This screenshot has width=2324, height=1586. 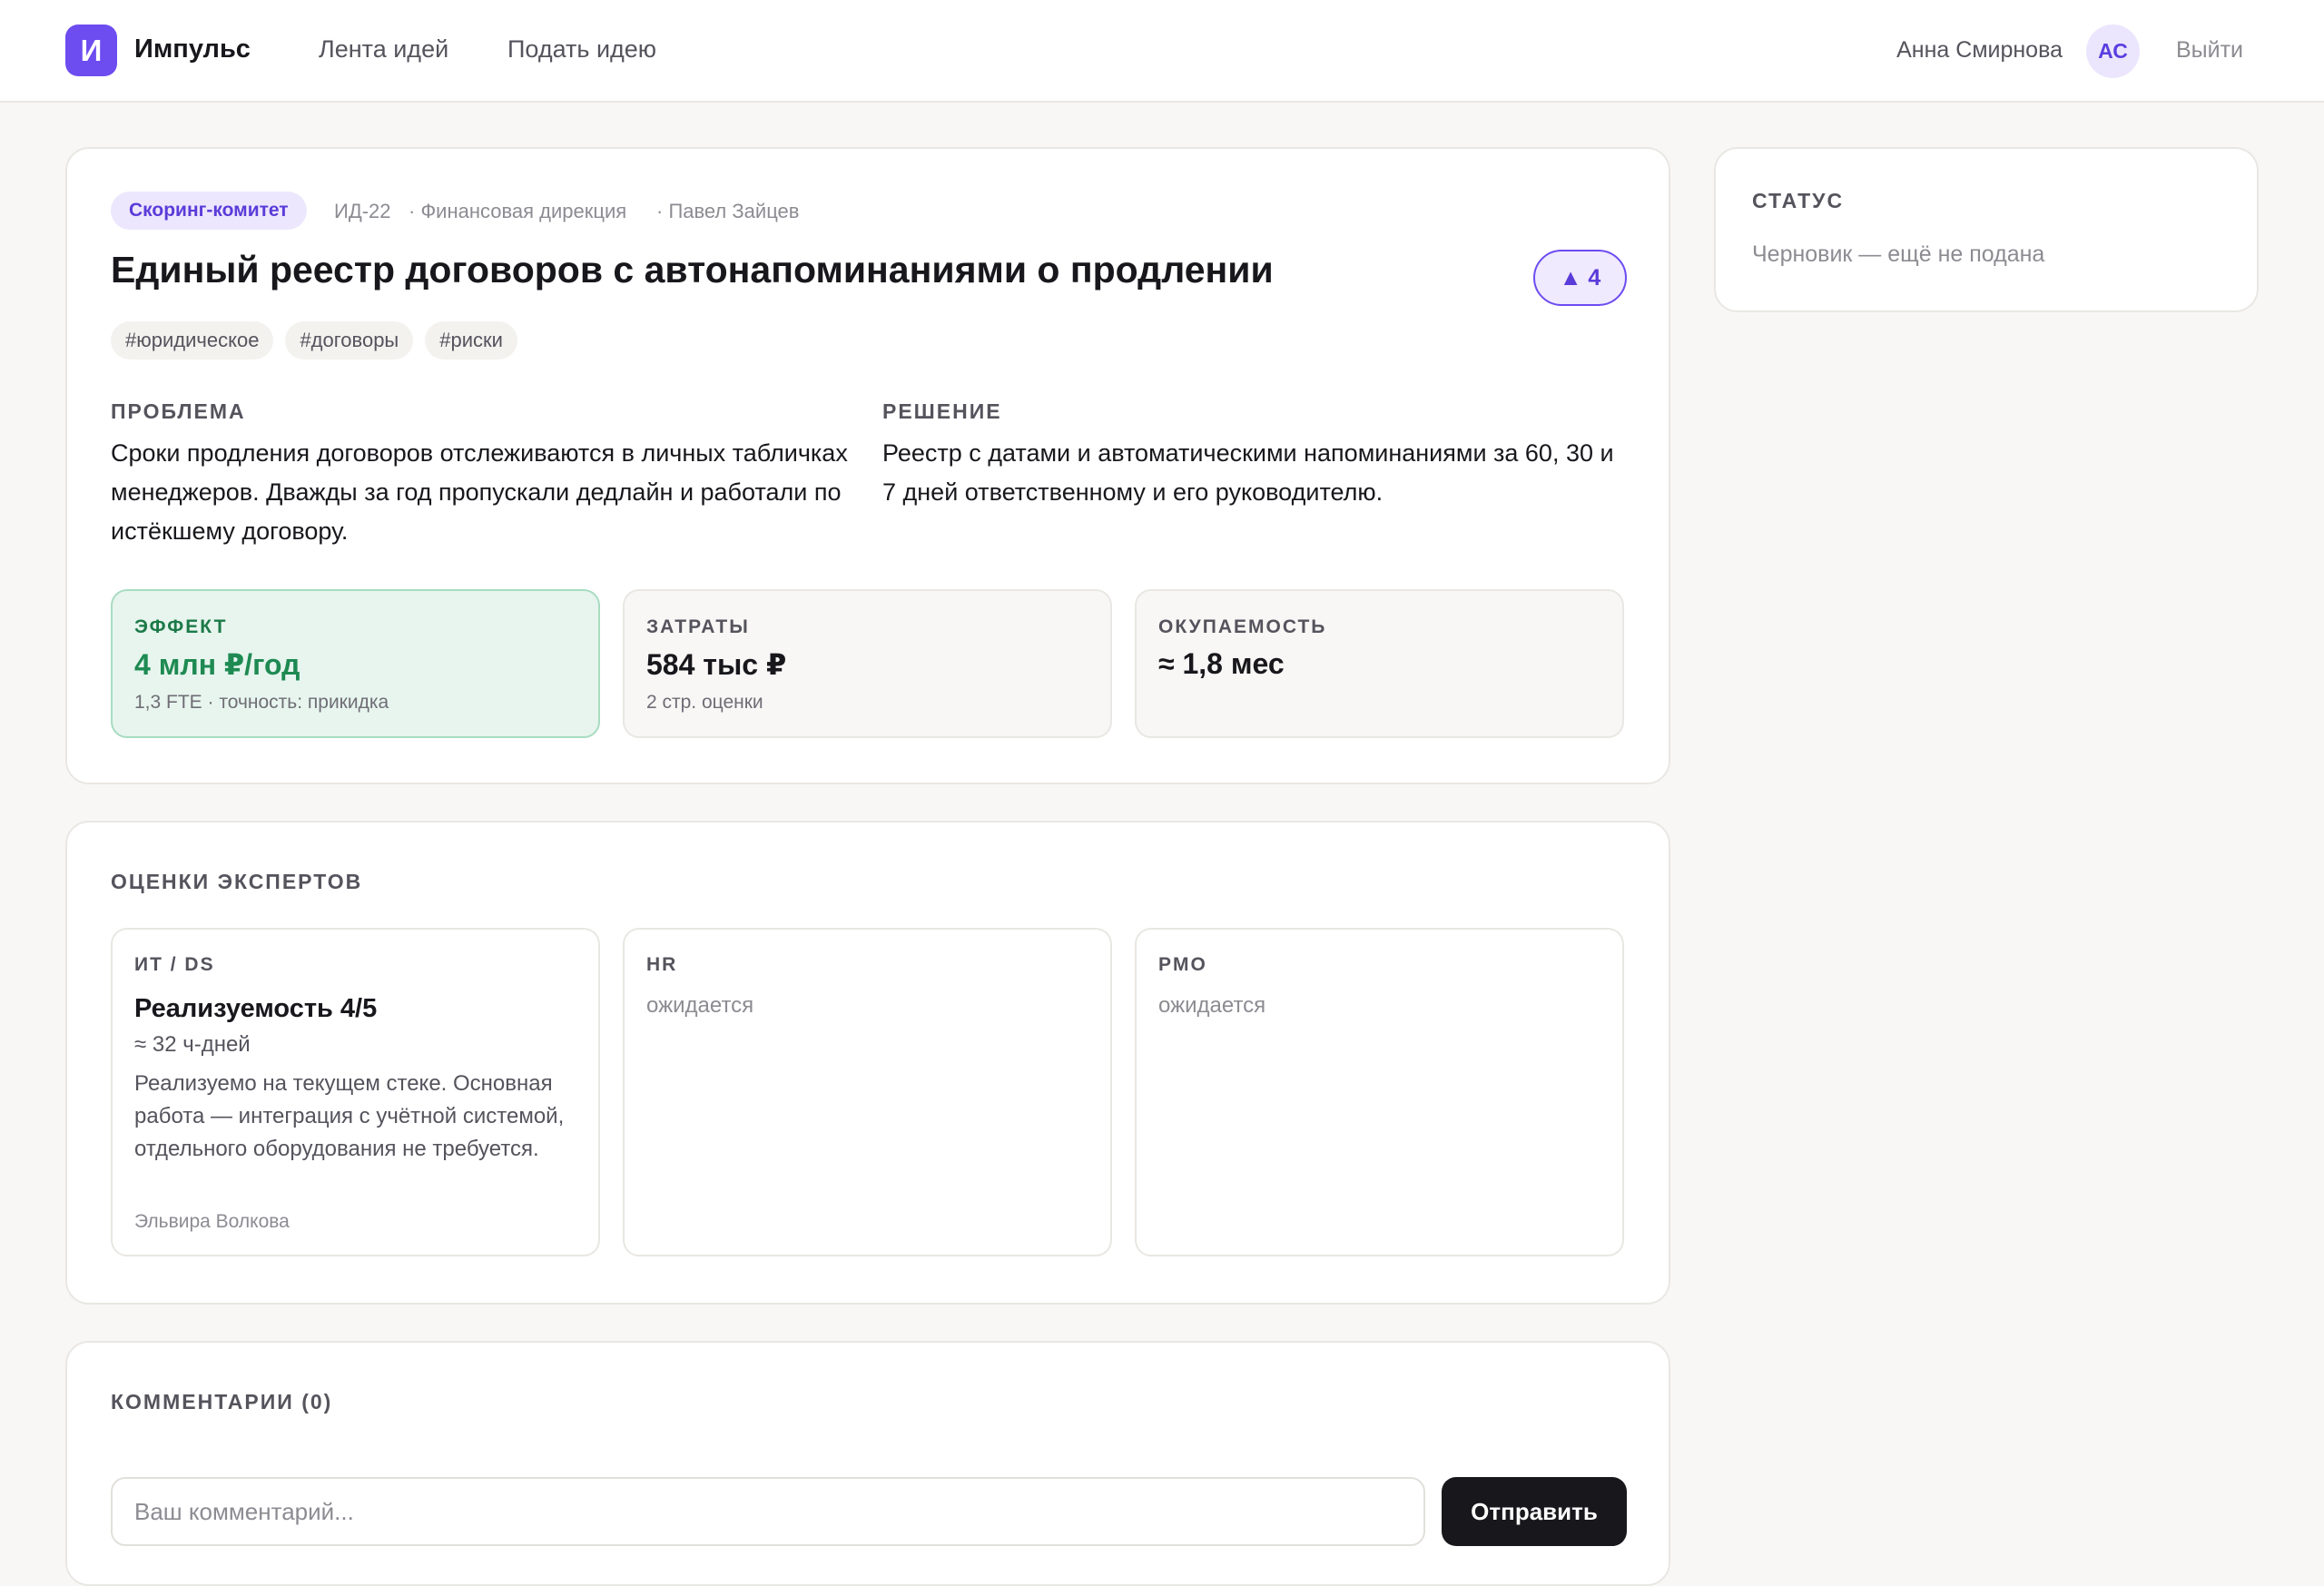 What do you see at coordinates (192, 1044) in the screenshot?
I see `expert-effort: ≈ 32 ч-дней` at bounding box center [192, 1044].